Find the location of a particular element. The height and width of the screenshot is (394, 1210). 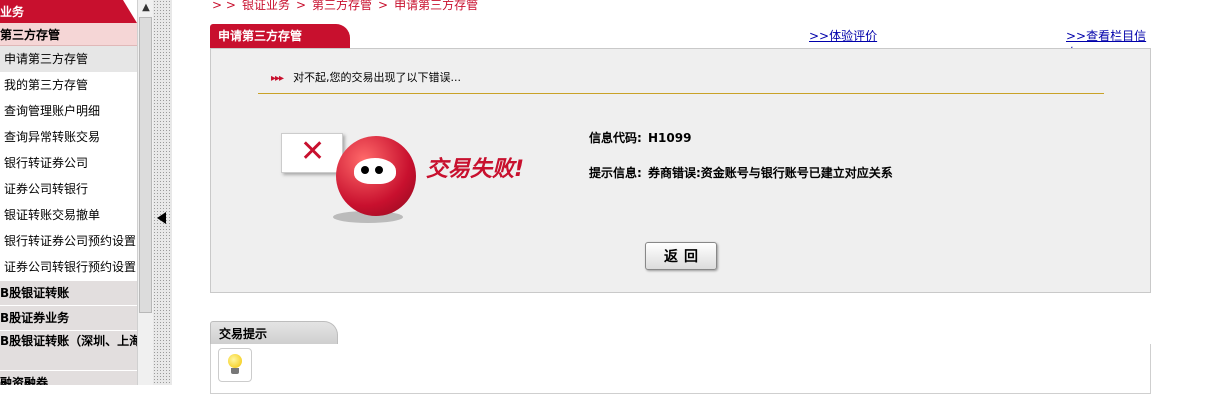

breadcrumb: > > 银证业务 > 第三方存管 > 申请第三方存管 is located at coordinates (348, 6).